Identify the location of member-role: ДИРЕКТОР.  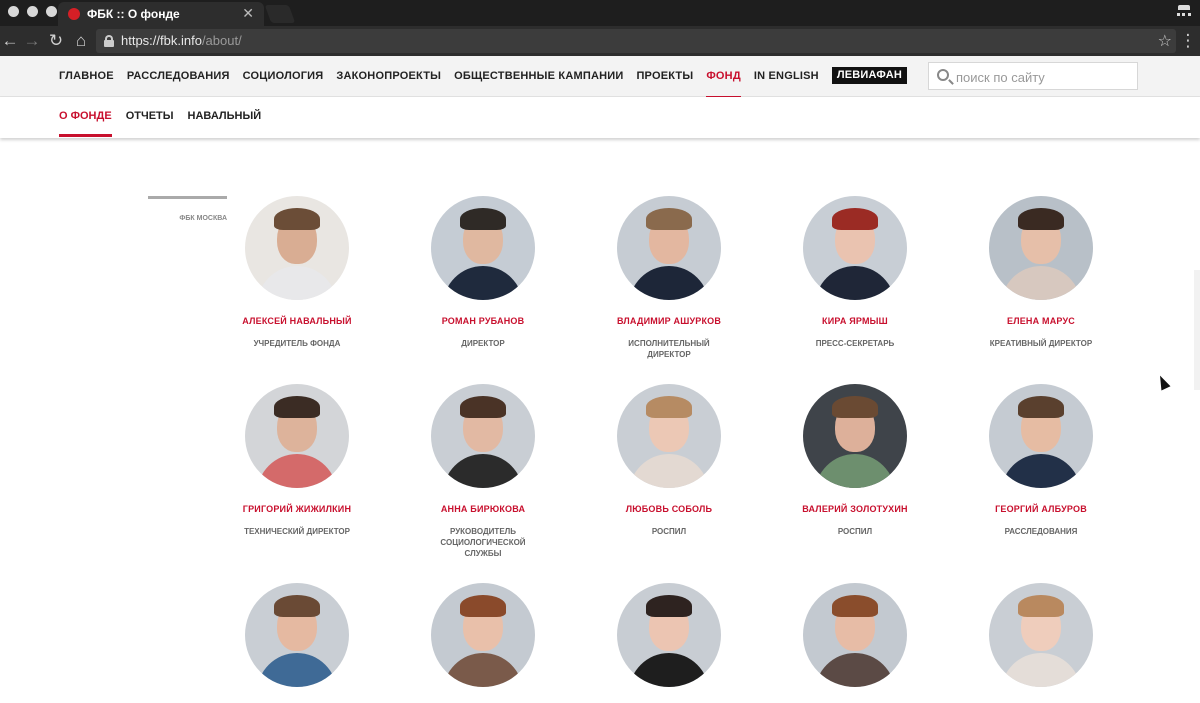
(483, 343).